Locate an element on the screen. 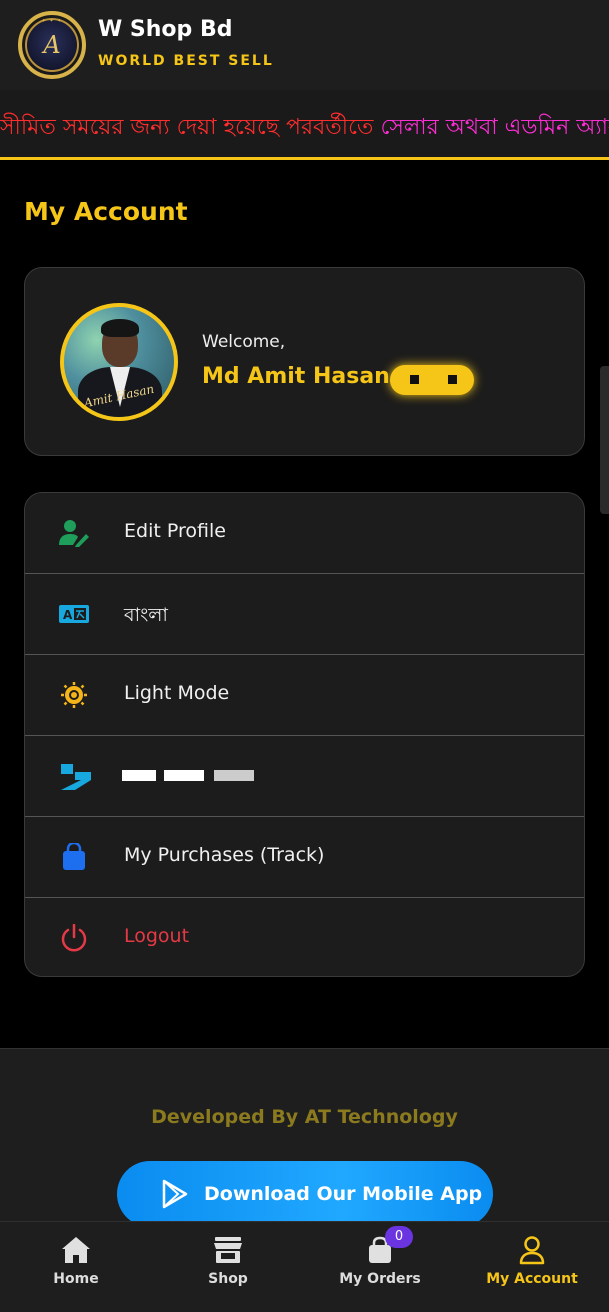 The height and width of the screenshot is (1312, 609). menu-label-my-purchases: My Purchases (Track) is located at coordinates (224, 855).